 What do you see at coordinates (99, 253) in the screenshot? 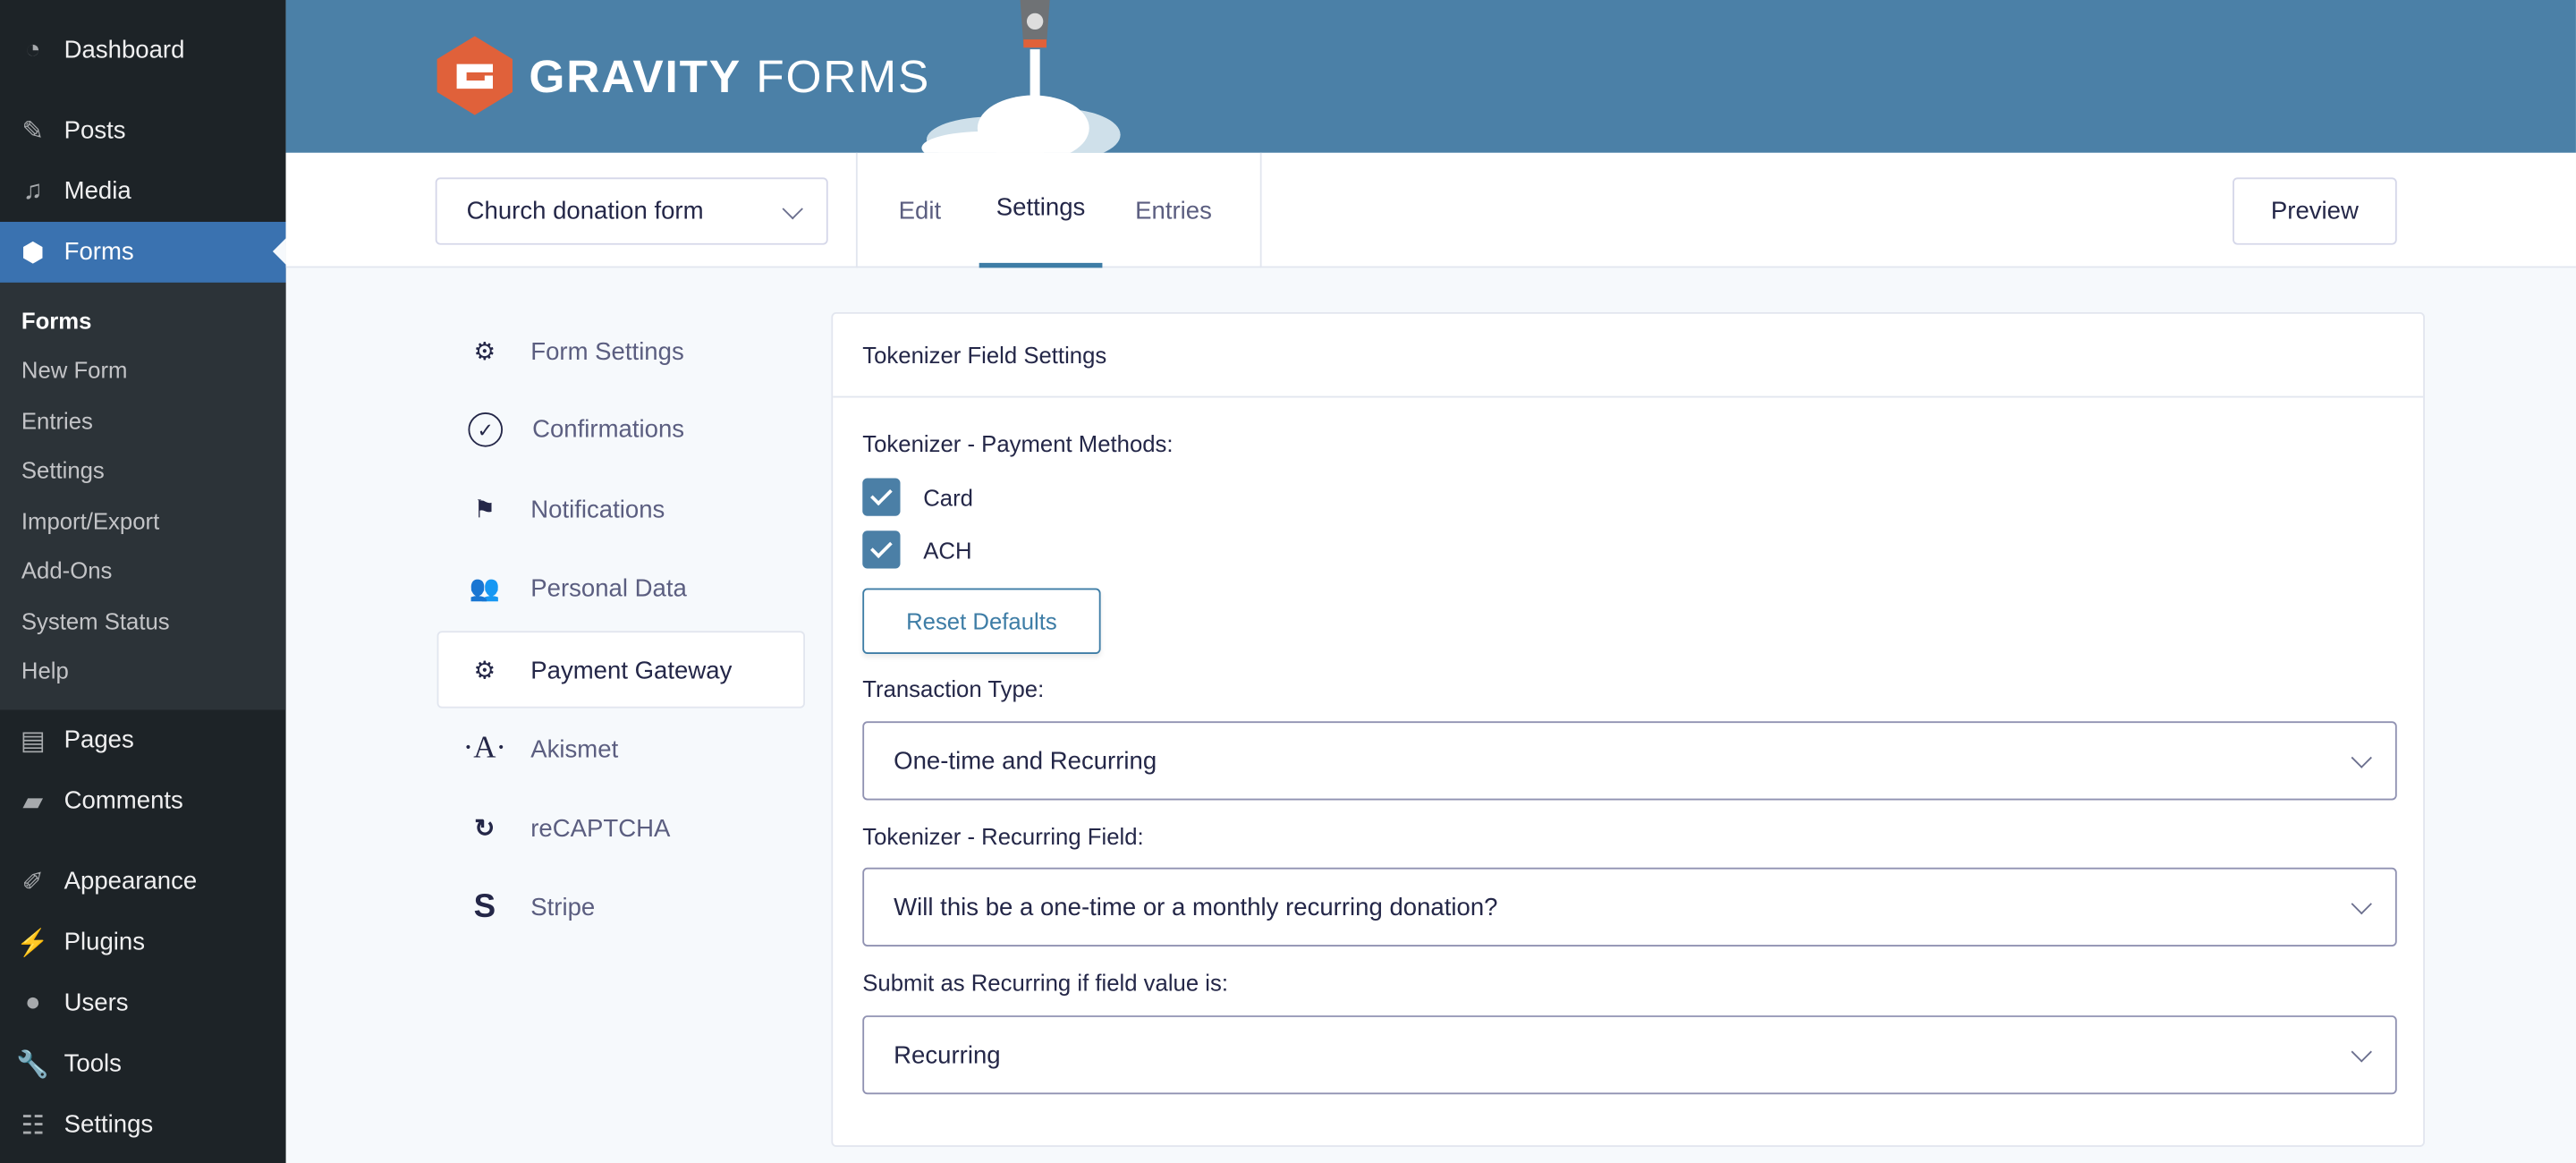
I see `menu-label: Forms` at bounding box center [99, 253].